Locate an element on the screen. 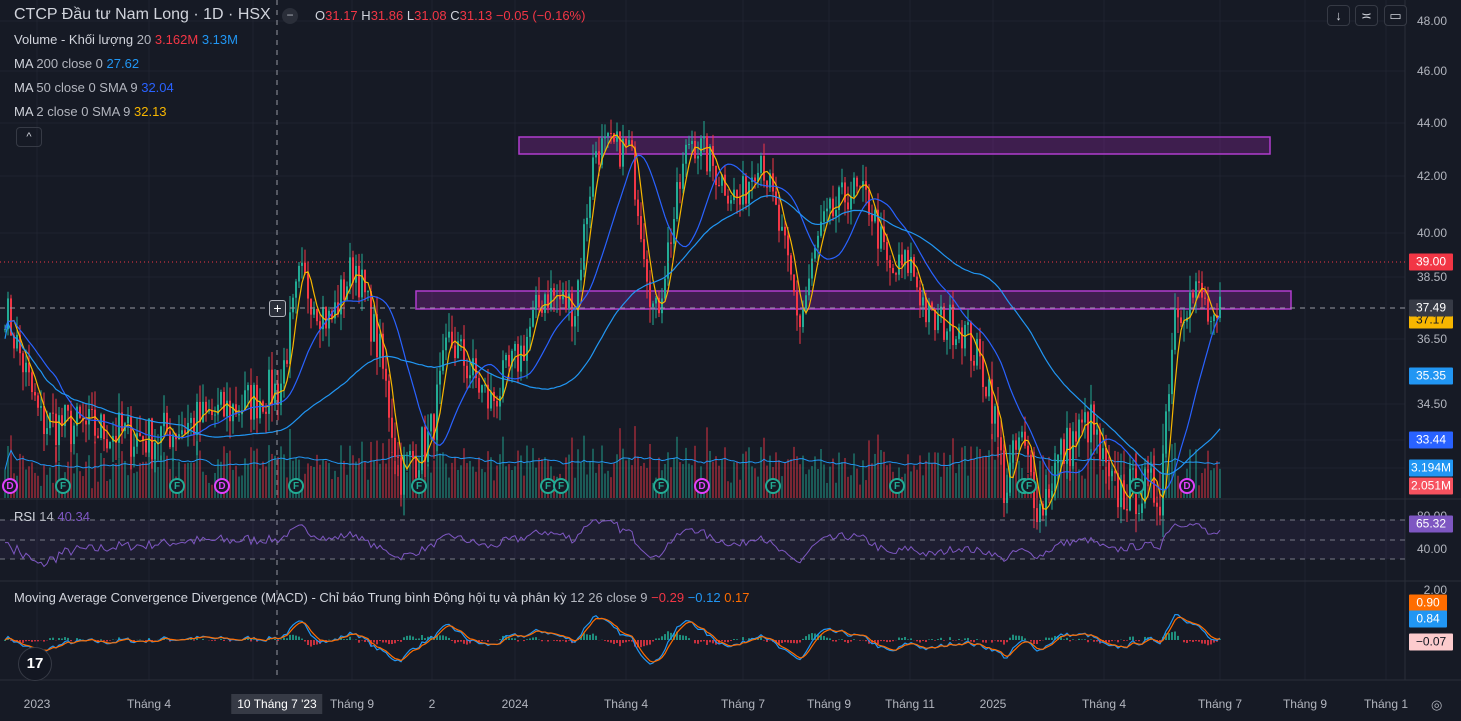 The height and width of the screenshot is (721, 1461). price-tick: 38.50 is located at coordinates (1431, 277).